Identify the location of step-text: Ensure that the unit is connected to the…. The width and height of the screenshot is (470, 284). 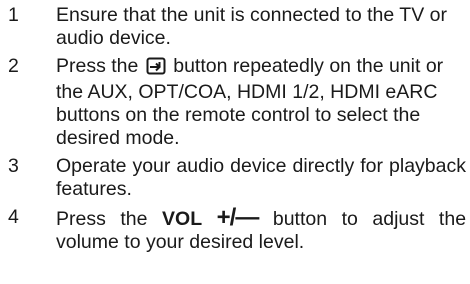
(251, 26).